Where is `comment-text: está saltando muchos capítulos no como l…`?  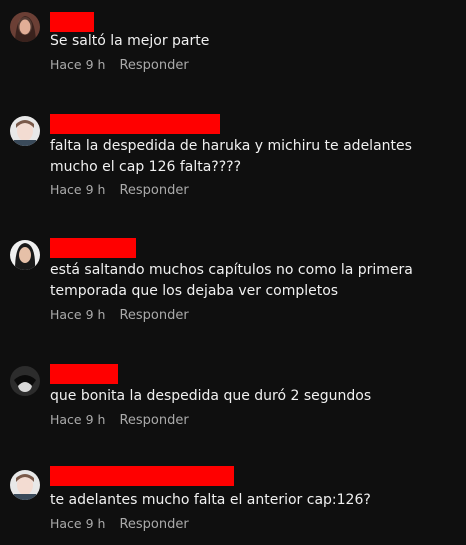
comment-text: está saltando muchos capítulos no como l… is located at coordinates (231, 280).